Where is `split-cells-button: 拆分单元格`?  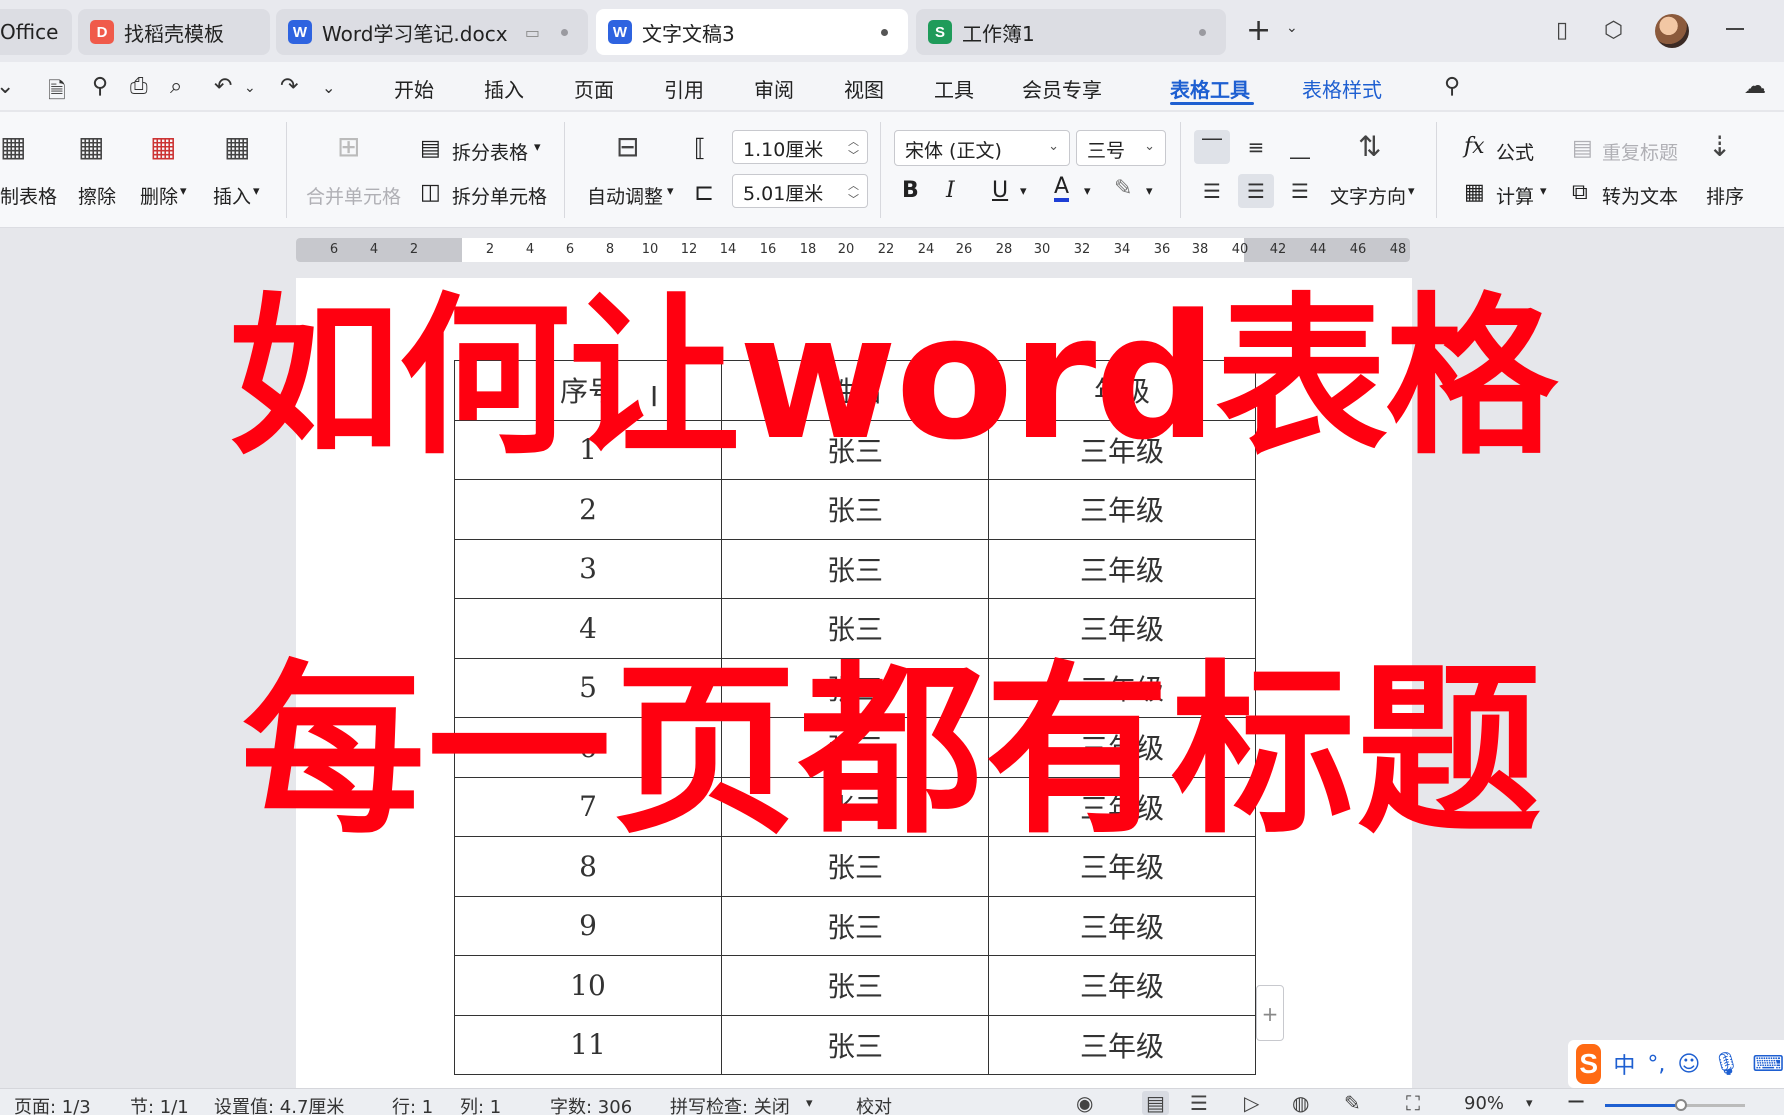
split-cells-button: 拆分单元格 is located at coordinates (499, 195).